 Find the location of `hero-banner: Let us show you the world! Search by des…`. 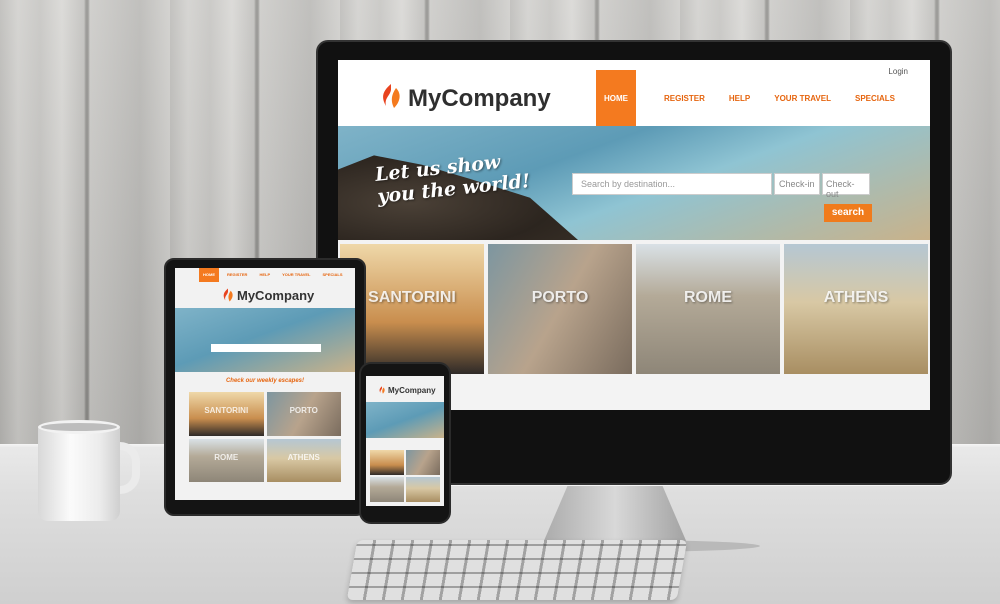

hero-banner: Let us show you the world! Search by des… is located at coordinates (634, 183).